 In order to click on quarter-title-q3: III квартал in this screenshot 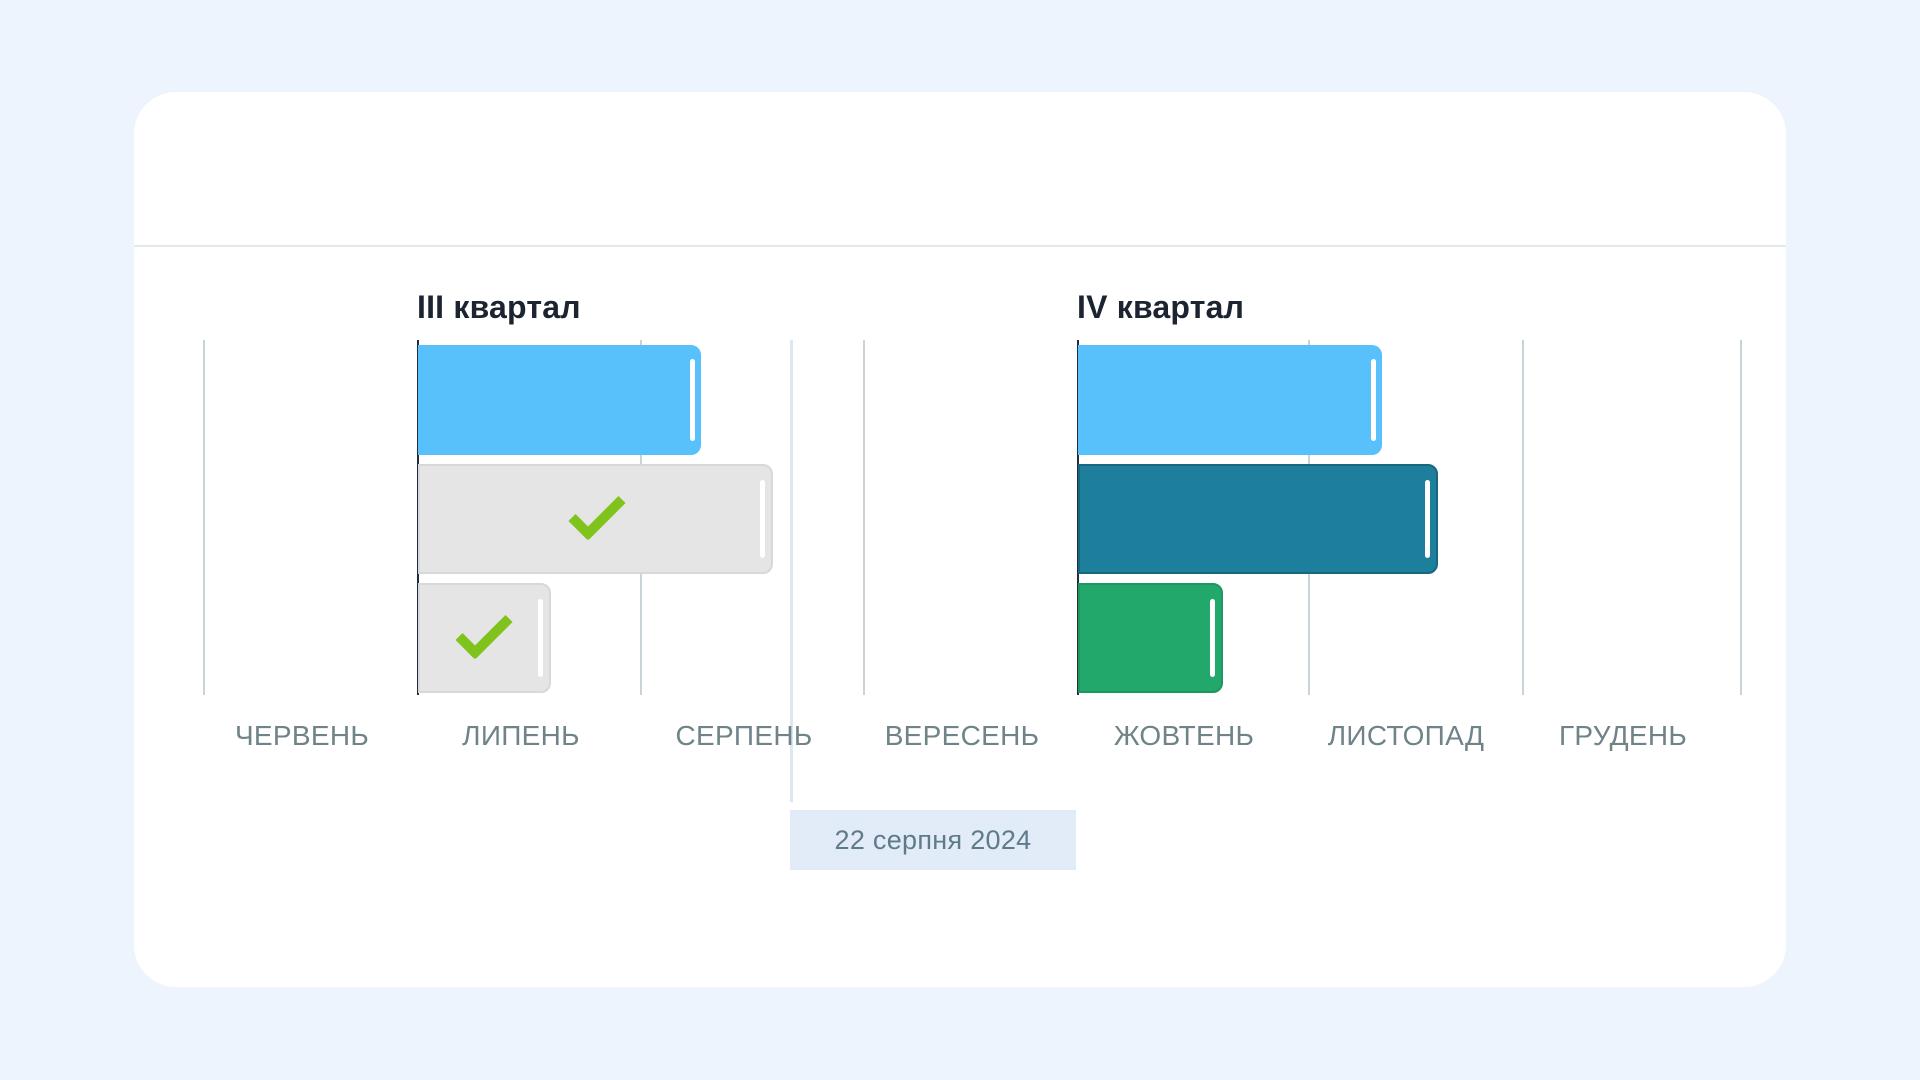, I will do `click(499, 307)`.